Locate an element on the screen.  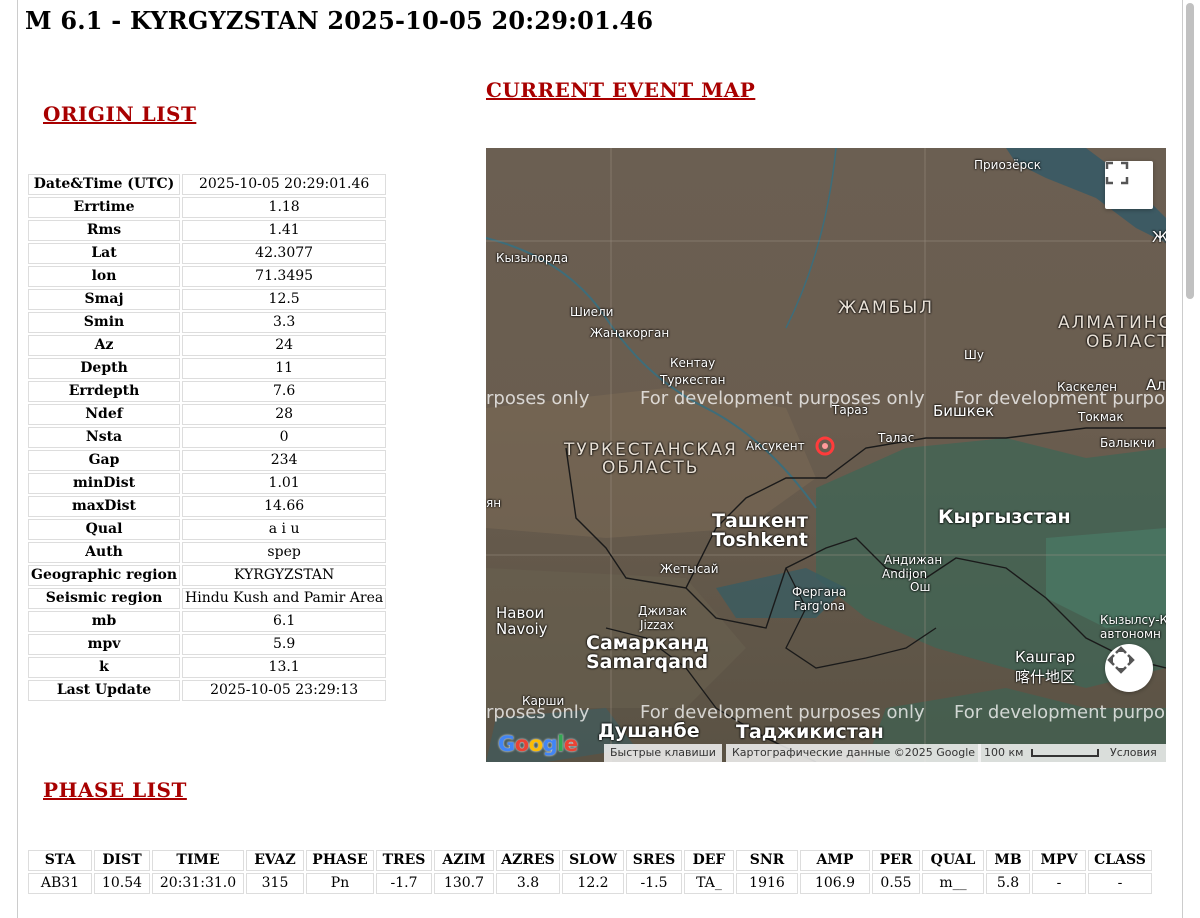
origin-row: Smin 3.3 is located at coordinates (207, 322).